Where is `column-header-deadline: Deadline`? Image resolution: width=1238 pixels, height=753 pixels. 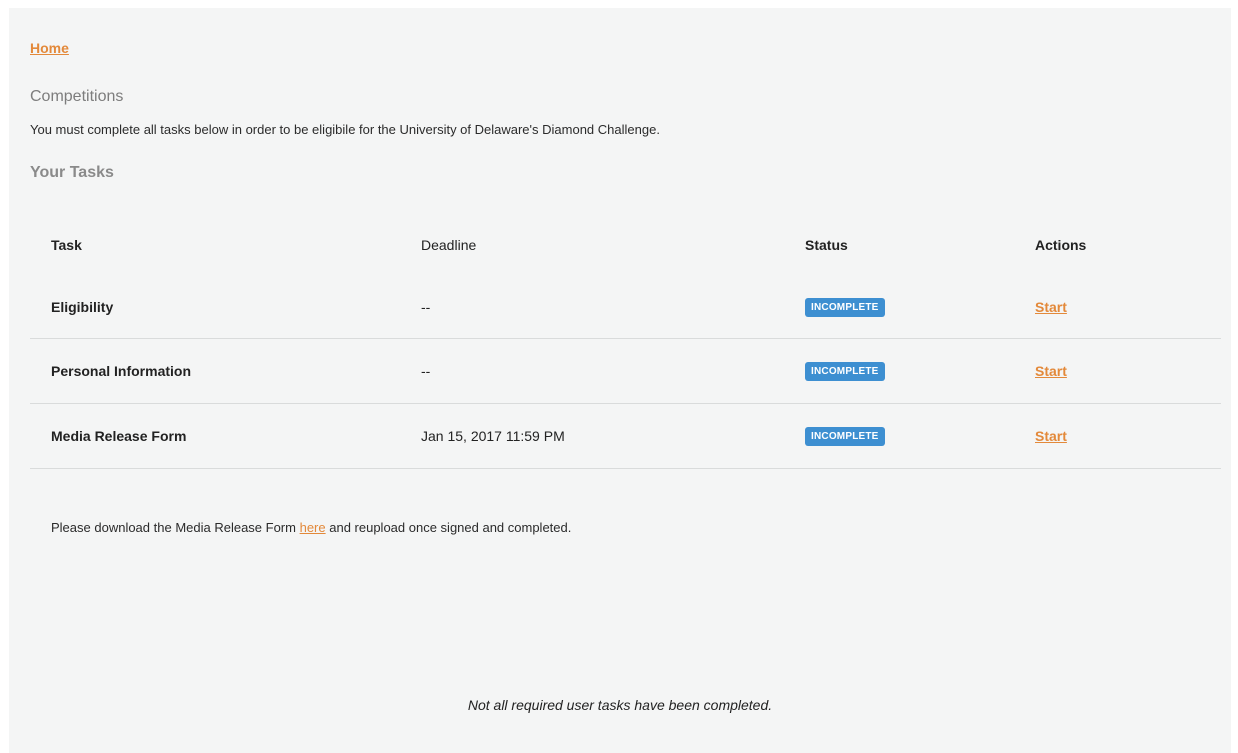 column-header-deadline: Deadline is located at coordinates (449, 245).